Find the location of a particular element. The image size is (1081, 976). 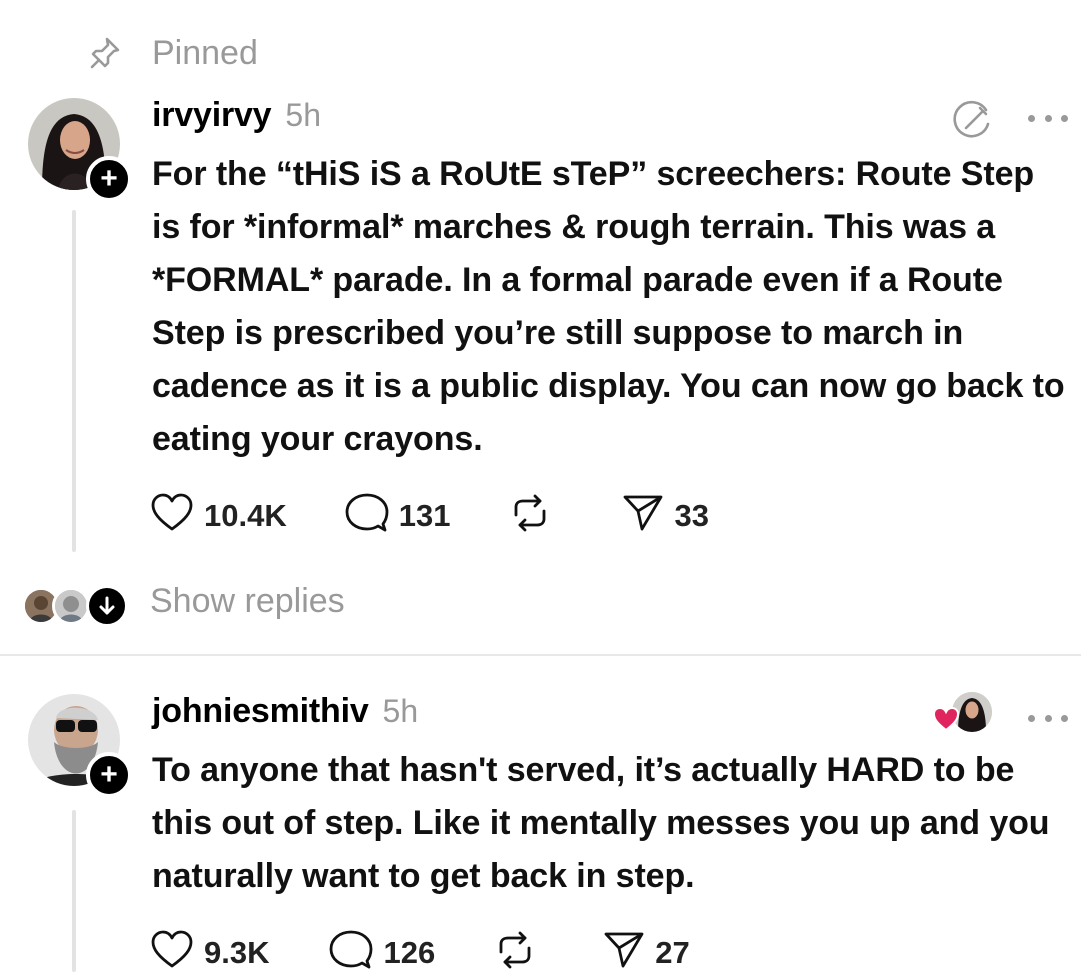

post-header: johniesmithiv 5h is located at coordinates (285, 711).